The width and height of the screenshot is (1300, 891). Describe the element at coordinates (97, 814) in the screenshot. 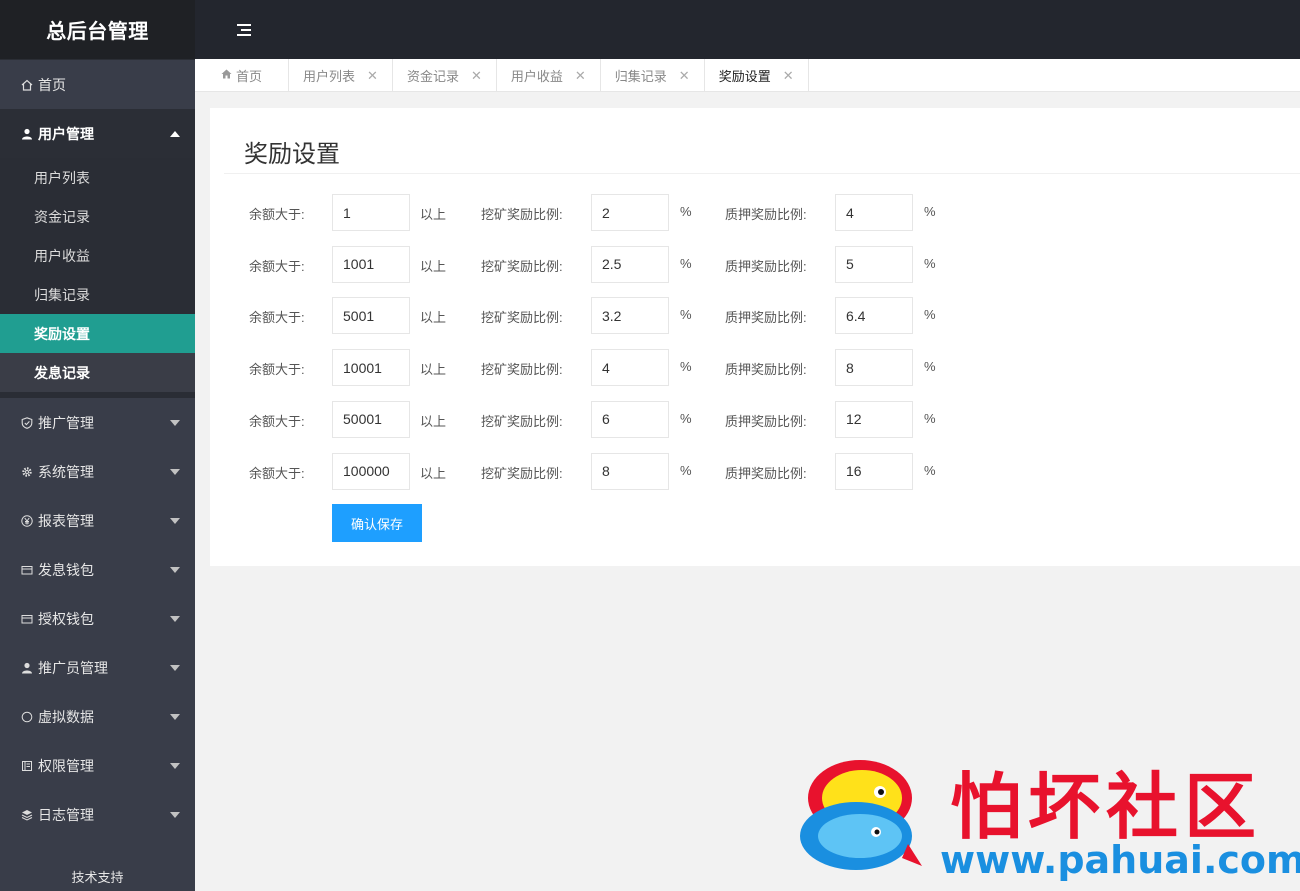

I see `sidebar-item-logs: 日志管理` at that location.